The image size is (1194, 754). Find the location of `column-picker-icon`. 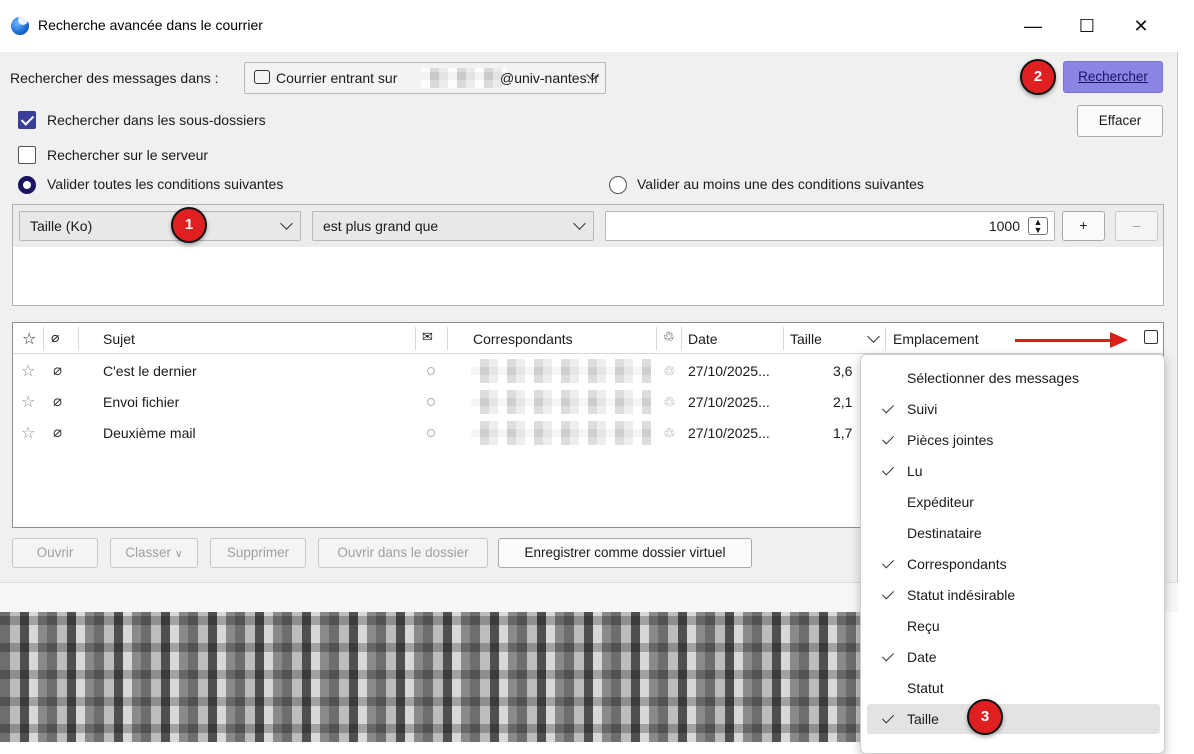

column-picker-icon is located at coordinates (1151, 337).